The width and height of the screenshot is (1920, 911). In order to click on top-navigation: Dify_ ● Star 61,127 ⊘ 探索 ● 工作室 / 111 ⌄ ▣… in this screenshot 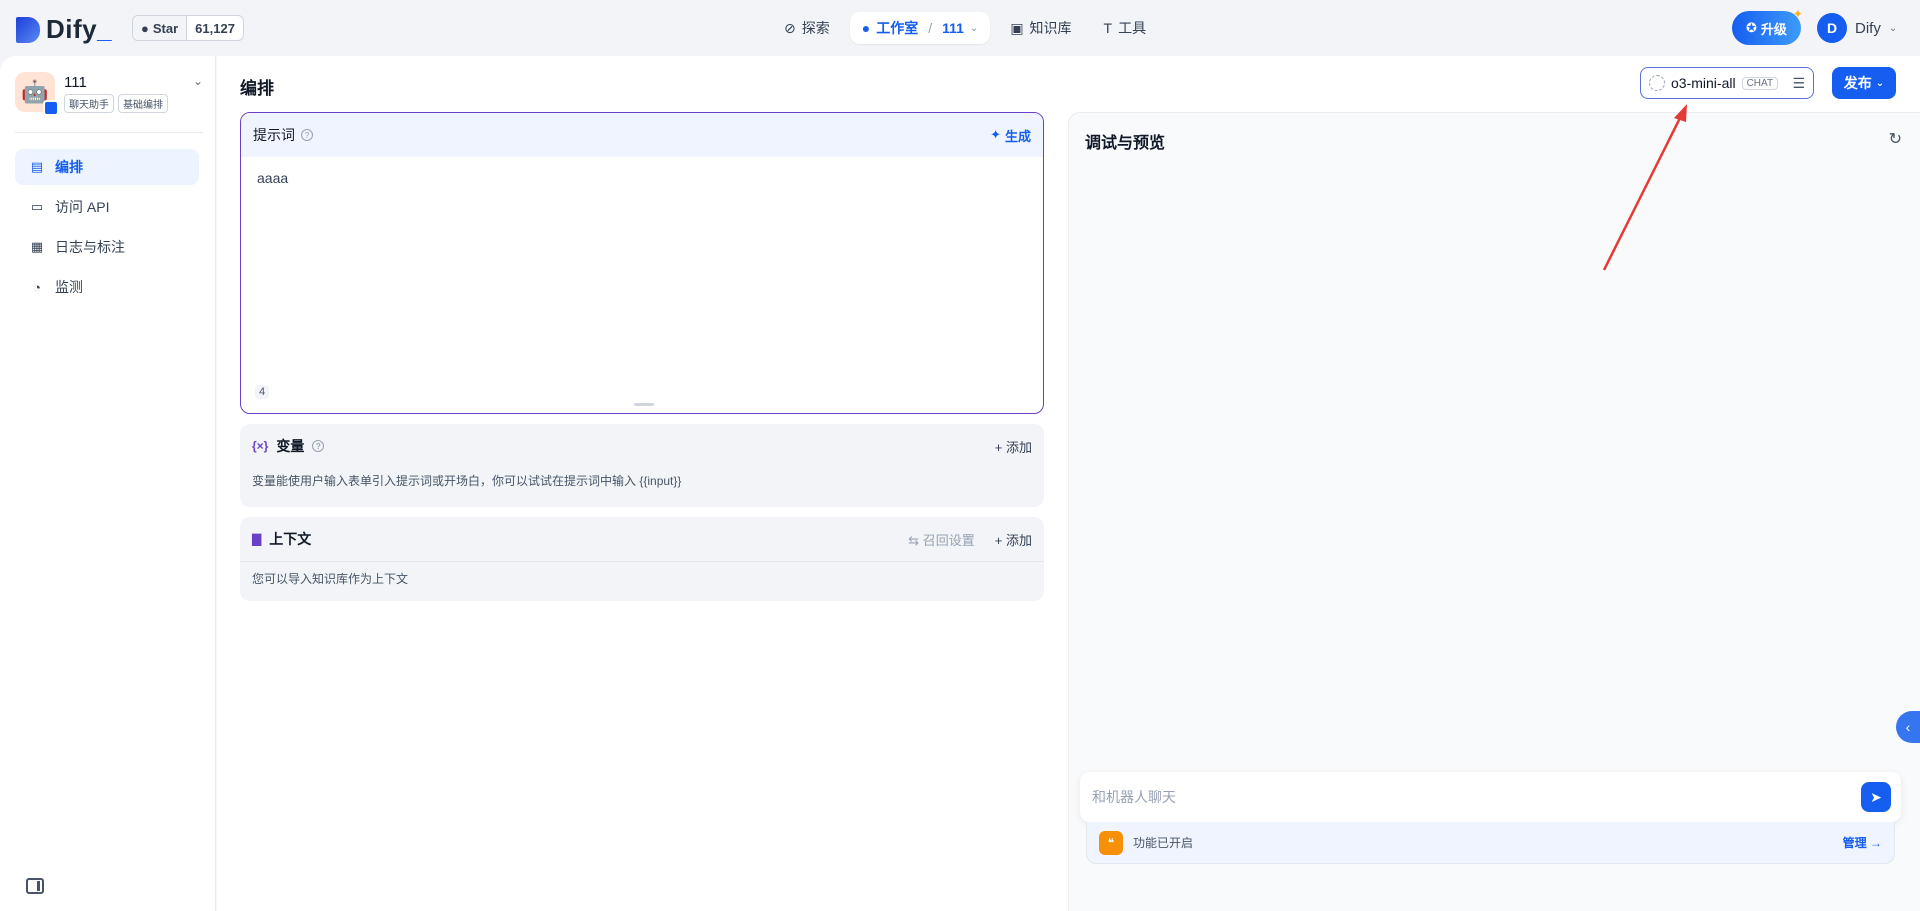, I will do `click(960, 28)`.